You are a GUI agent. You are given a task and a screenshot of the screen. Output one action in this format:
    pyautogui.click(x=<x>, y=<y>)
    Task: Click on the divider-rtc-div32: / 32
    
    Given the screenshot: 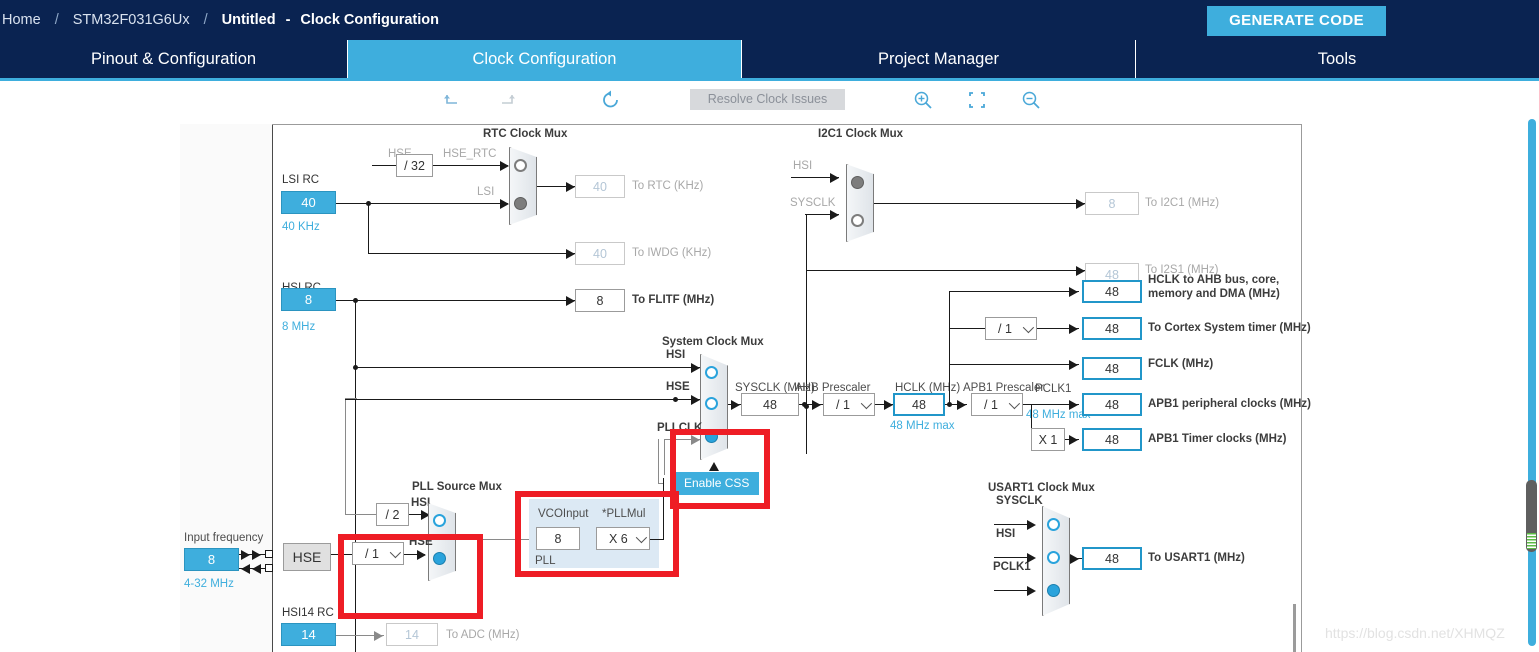 What is the action you would take?
    pyautogui.click(x=414, y=165)
    